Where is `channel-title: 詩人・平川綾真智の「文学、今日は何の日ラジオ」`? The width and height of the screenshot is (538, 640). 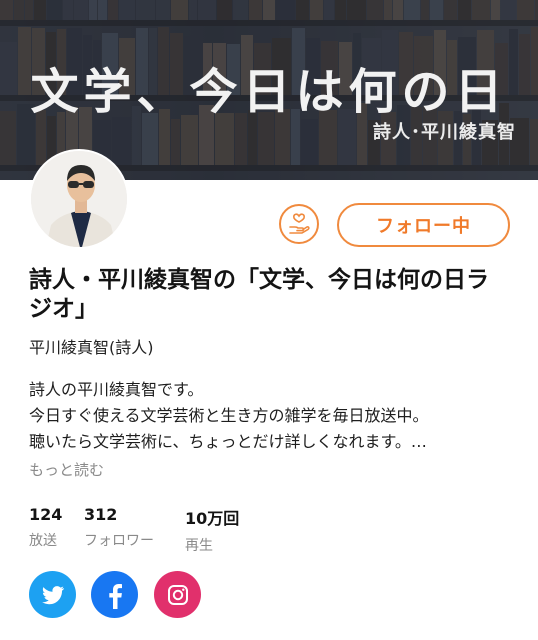 channel-title: 詩人・平川綾真智の「文学、今日は何の日ラジオ」 is located at coordinates (259, 294).